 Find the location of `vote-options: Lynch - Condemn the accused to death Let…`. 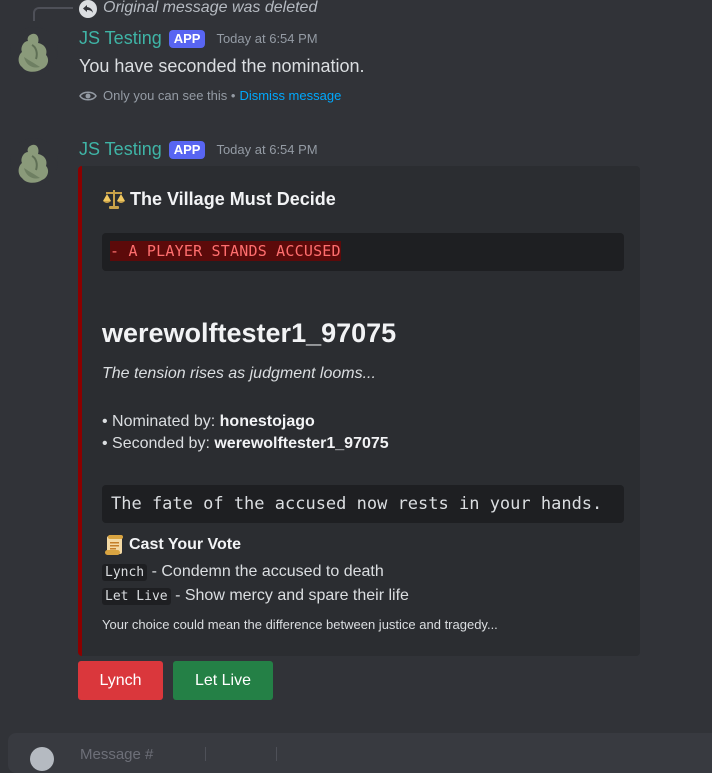

vote-options: Lynch - Condemn the accused to death Let… is located at coordinates (255, 584).